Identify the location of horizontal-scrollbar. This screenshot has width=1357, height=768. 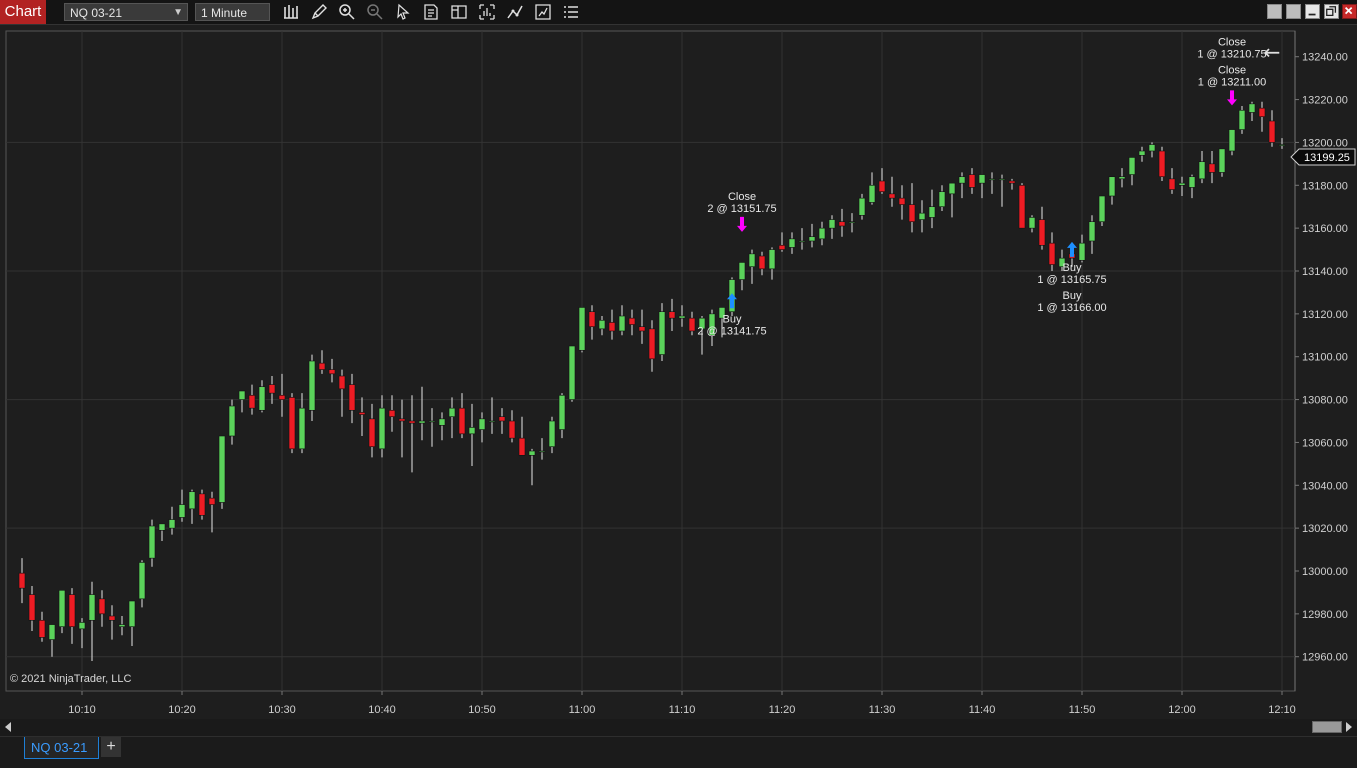
(678, 727).